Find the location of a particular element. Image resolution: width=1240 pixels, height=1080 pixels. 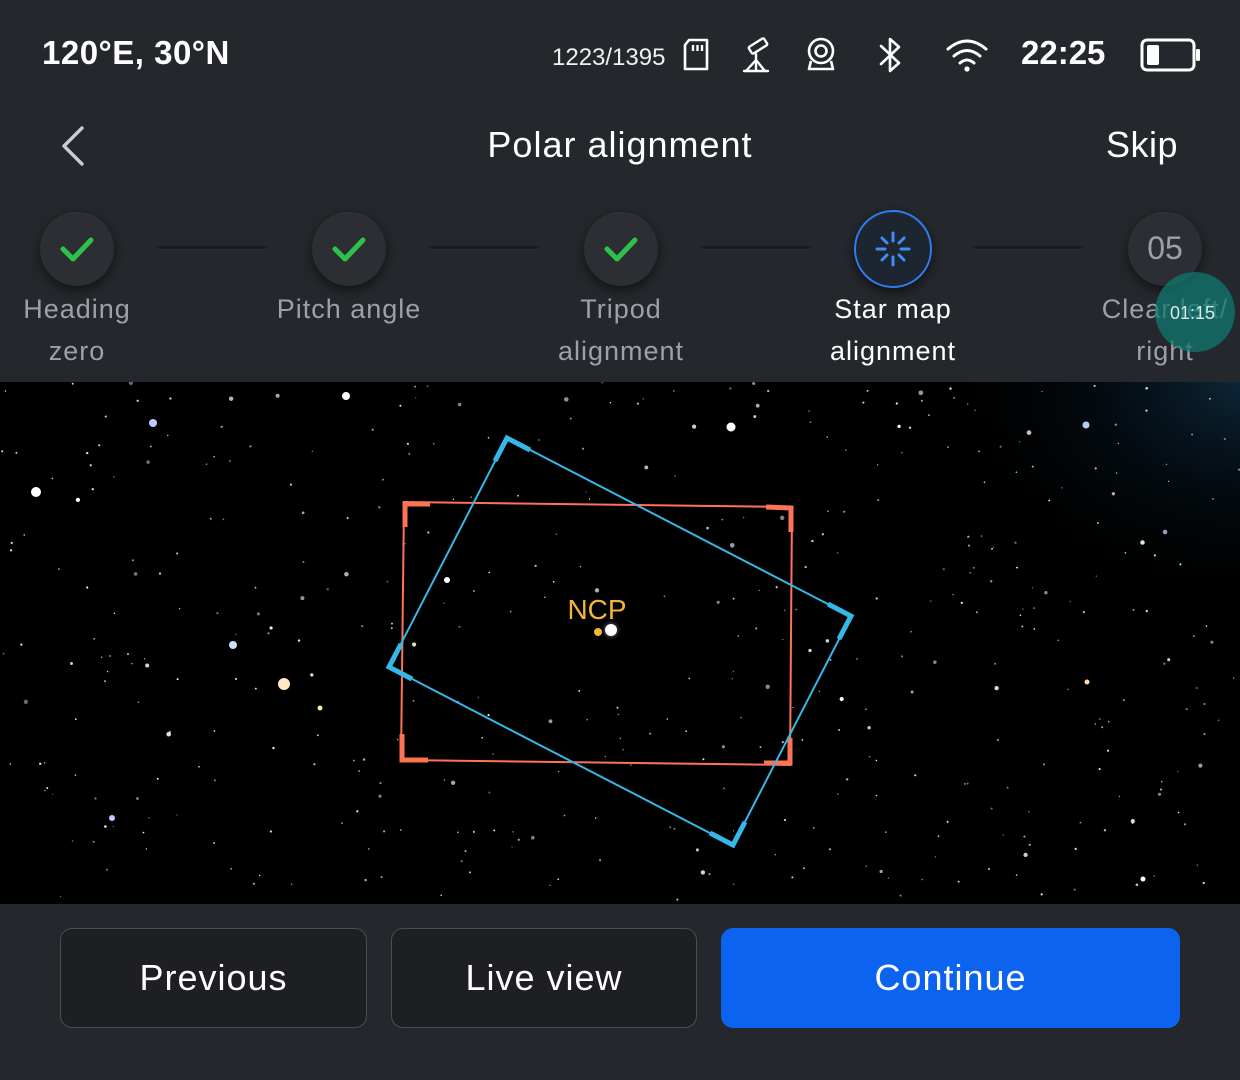

live-view-button: Live view is located at coordinates (544, 978).